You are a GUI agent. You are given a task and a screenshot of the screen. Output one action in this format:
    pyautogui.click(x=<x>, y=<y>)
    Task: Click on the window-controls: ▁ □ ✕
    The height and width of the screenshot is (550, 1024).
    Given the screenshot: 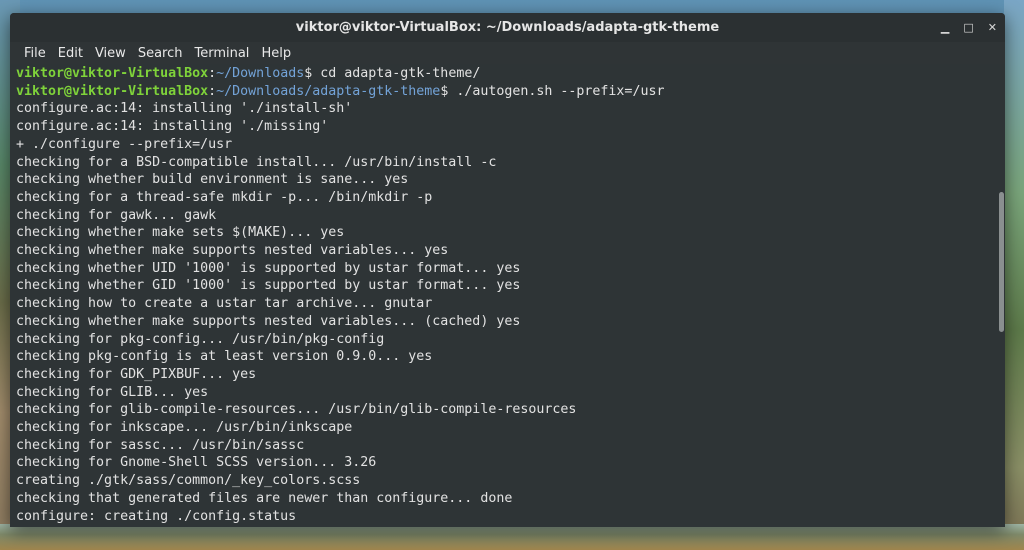 What is the action you would take?
    pyautogui.click(x=969, y=27)
    